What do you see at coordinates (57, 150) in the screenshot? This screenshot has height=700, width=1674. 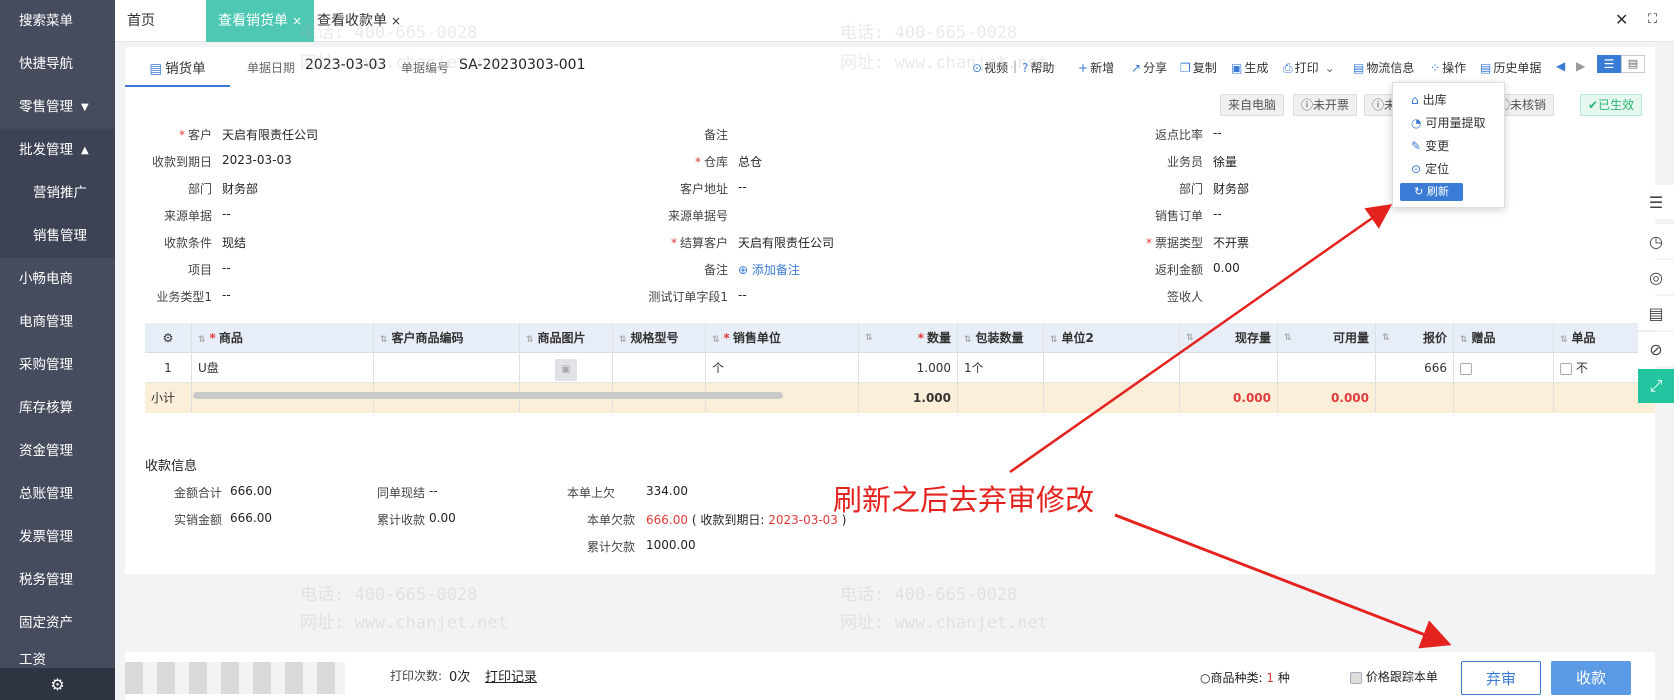 I see `sidebar-item-wholesale: 批发管理 ▲` at bounding box center [57, 150].